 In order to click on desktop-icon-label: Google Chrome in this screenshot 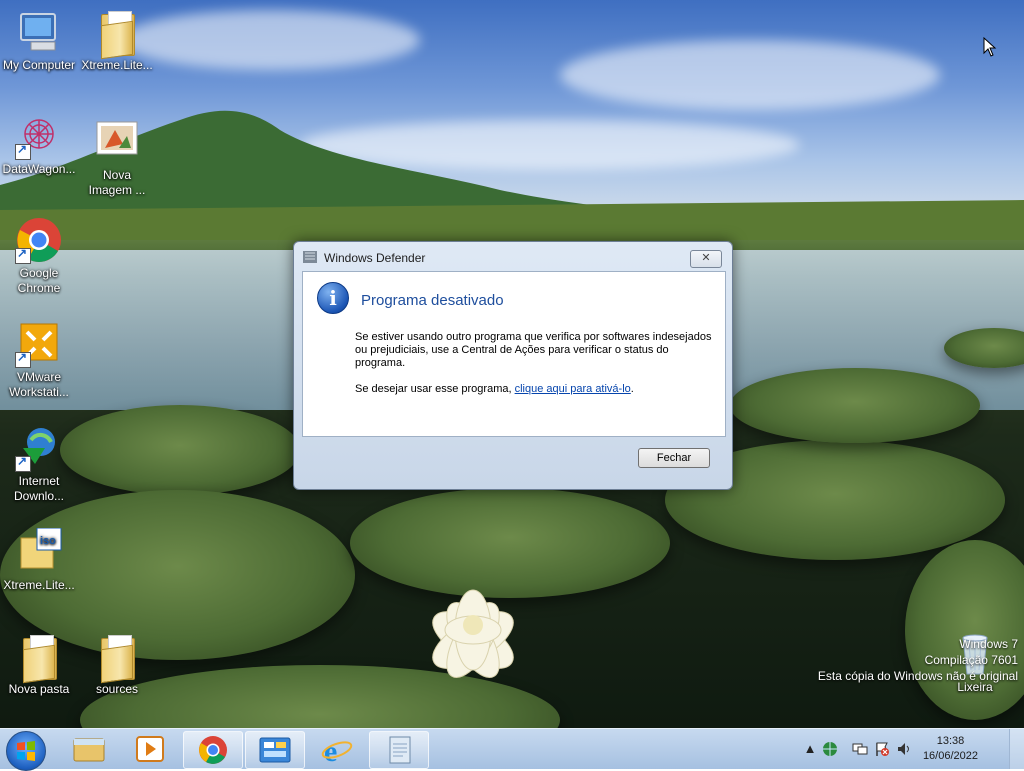, I will do `click(39, 280)`.